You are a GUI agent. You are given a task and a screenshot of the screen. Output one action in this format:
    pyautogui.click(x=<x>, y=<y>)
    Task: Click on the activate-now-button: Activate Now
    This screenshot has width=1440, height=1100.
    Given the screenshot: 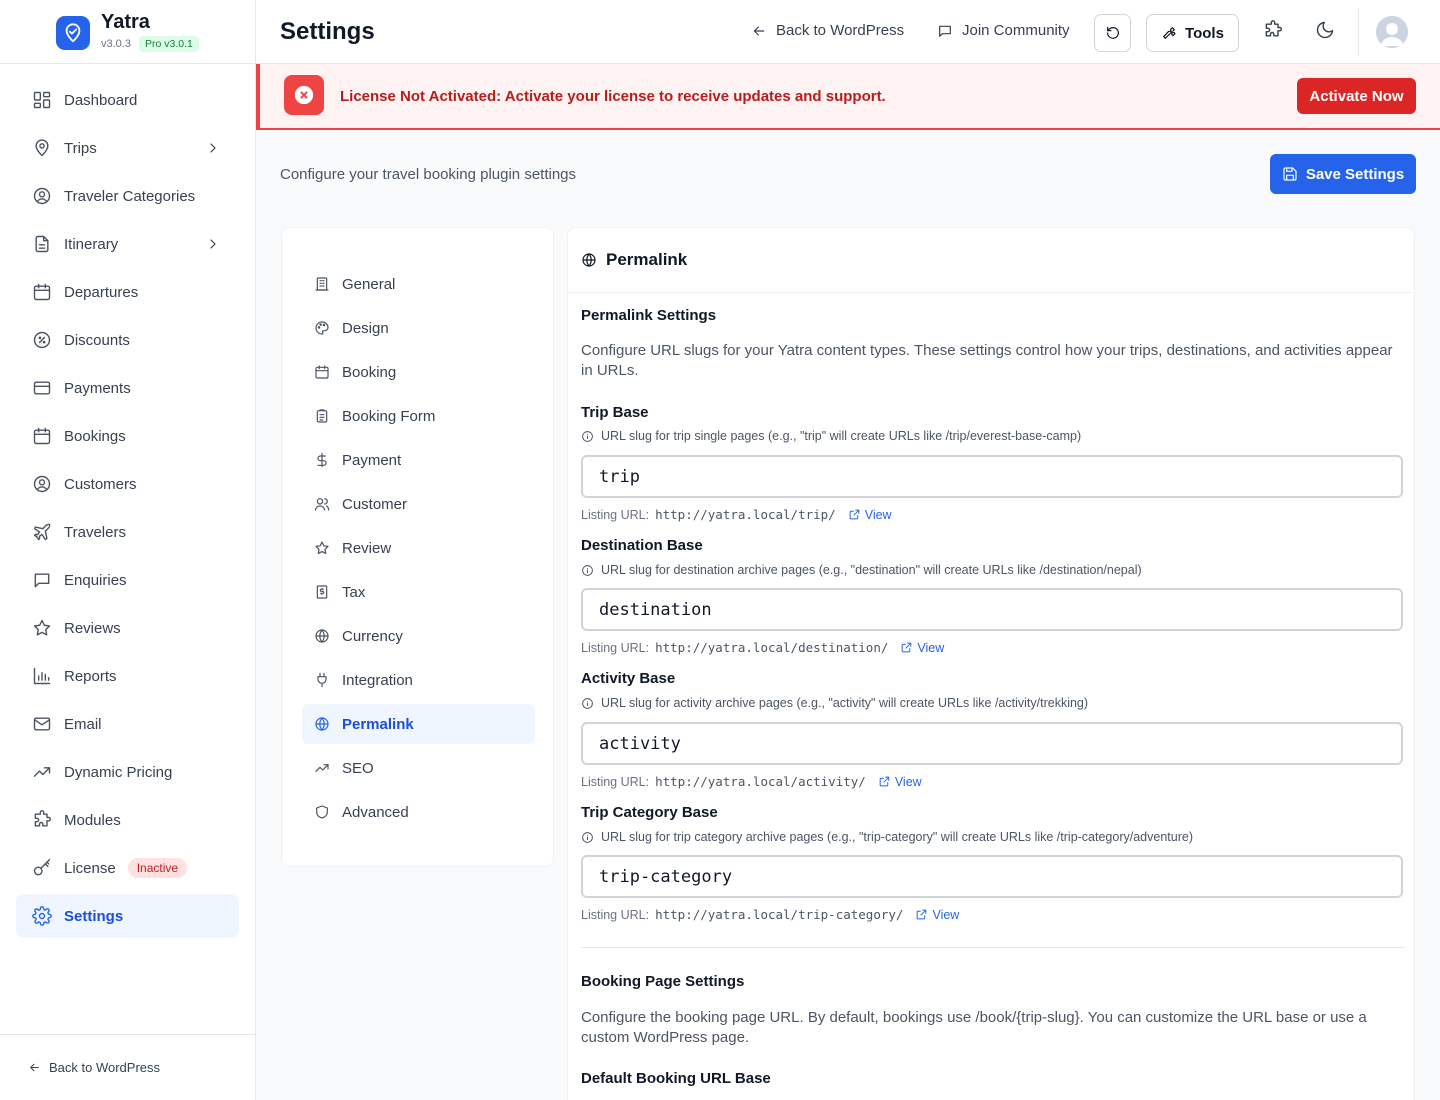 What is the action you would take?
    pyautogui.click(x=1356, y=96)
    